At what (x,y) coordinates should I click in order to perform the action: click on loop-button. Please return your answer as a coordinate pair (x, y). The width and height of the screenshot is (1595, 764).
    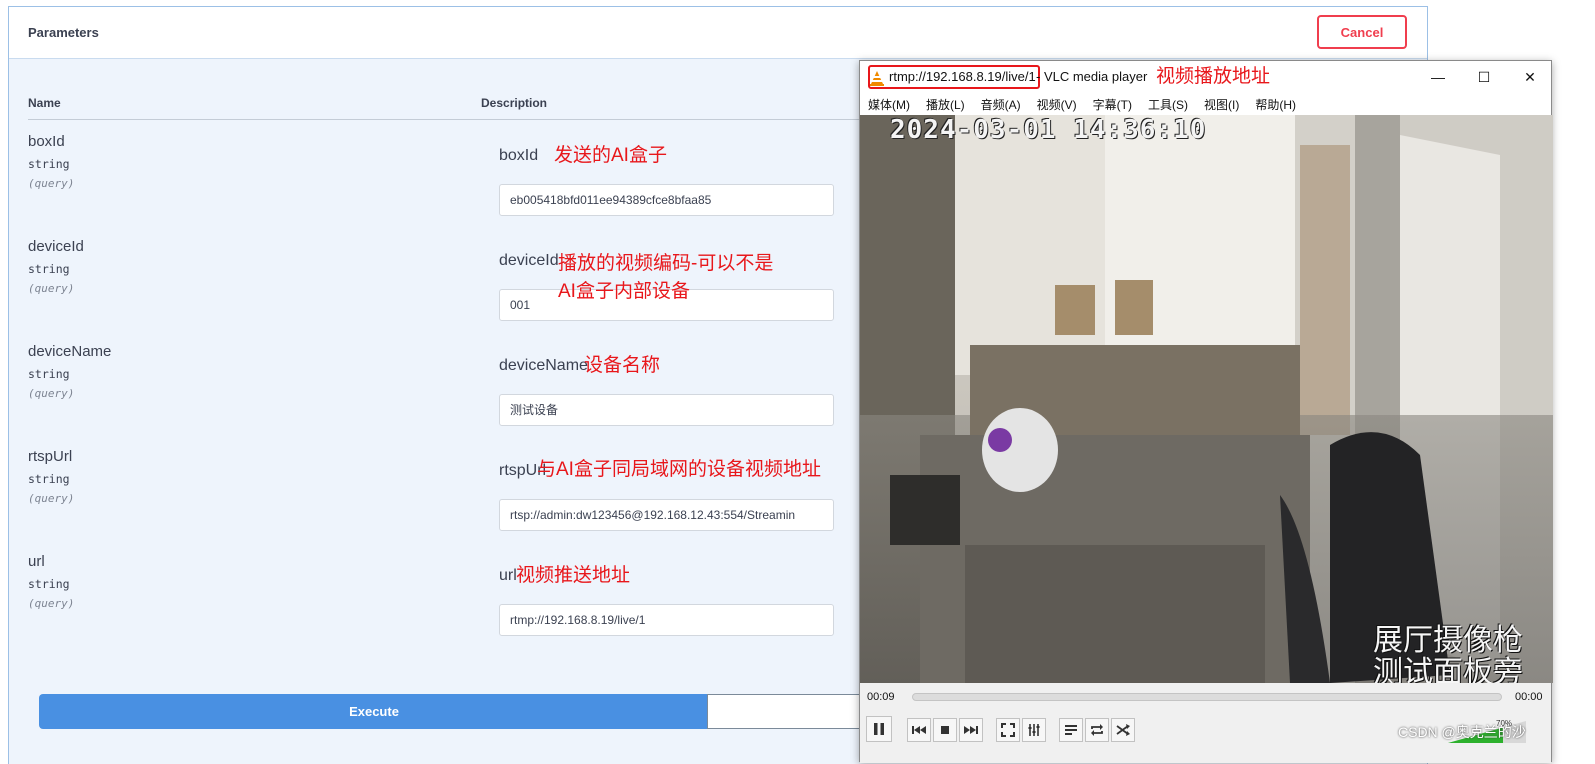
    Looking at the image, I should click on (1097, 730).